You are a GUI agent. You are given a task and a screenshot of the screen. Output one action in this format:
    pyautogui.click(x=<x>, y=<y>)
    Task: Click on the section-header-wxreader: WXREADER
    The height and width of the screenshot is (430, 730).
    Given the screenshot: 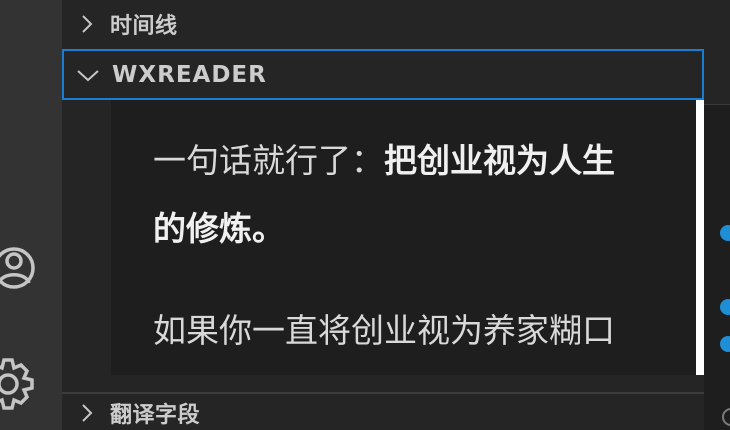 What is the action you would take?
    pyautogui.click(x=383, y=74)
    